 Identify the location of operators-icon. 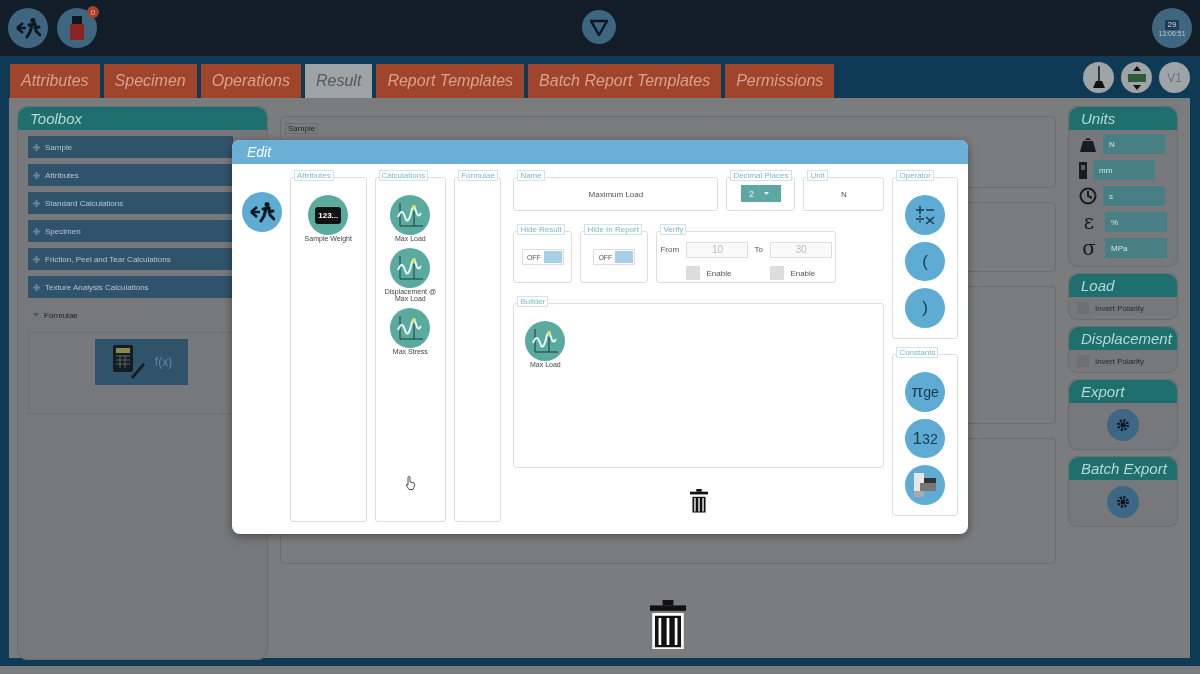
(925, 214).